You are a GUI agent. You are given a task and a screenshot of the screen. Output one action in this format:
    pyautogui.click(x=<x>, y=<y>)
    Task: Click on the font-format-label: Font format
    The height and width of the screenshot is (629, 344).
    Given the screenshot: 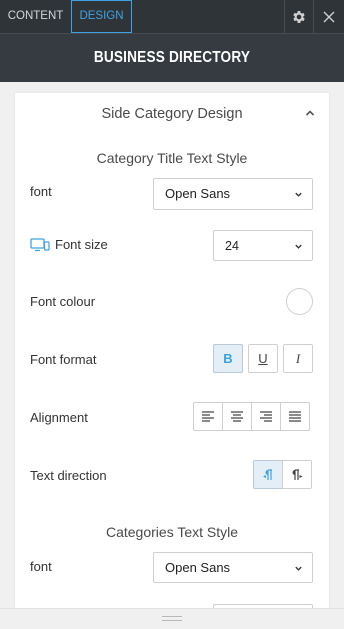 What is the action you would take?
    pyautogui.click(x=63, y=359)
    